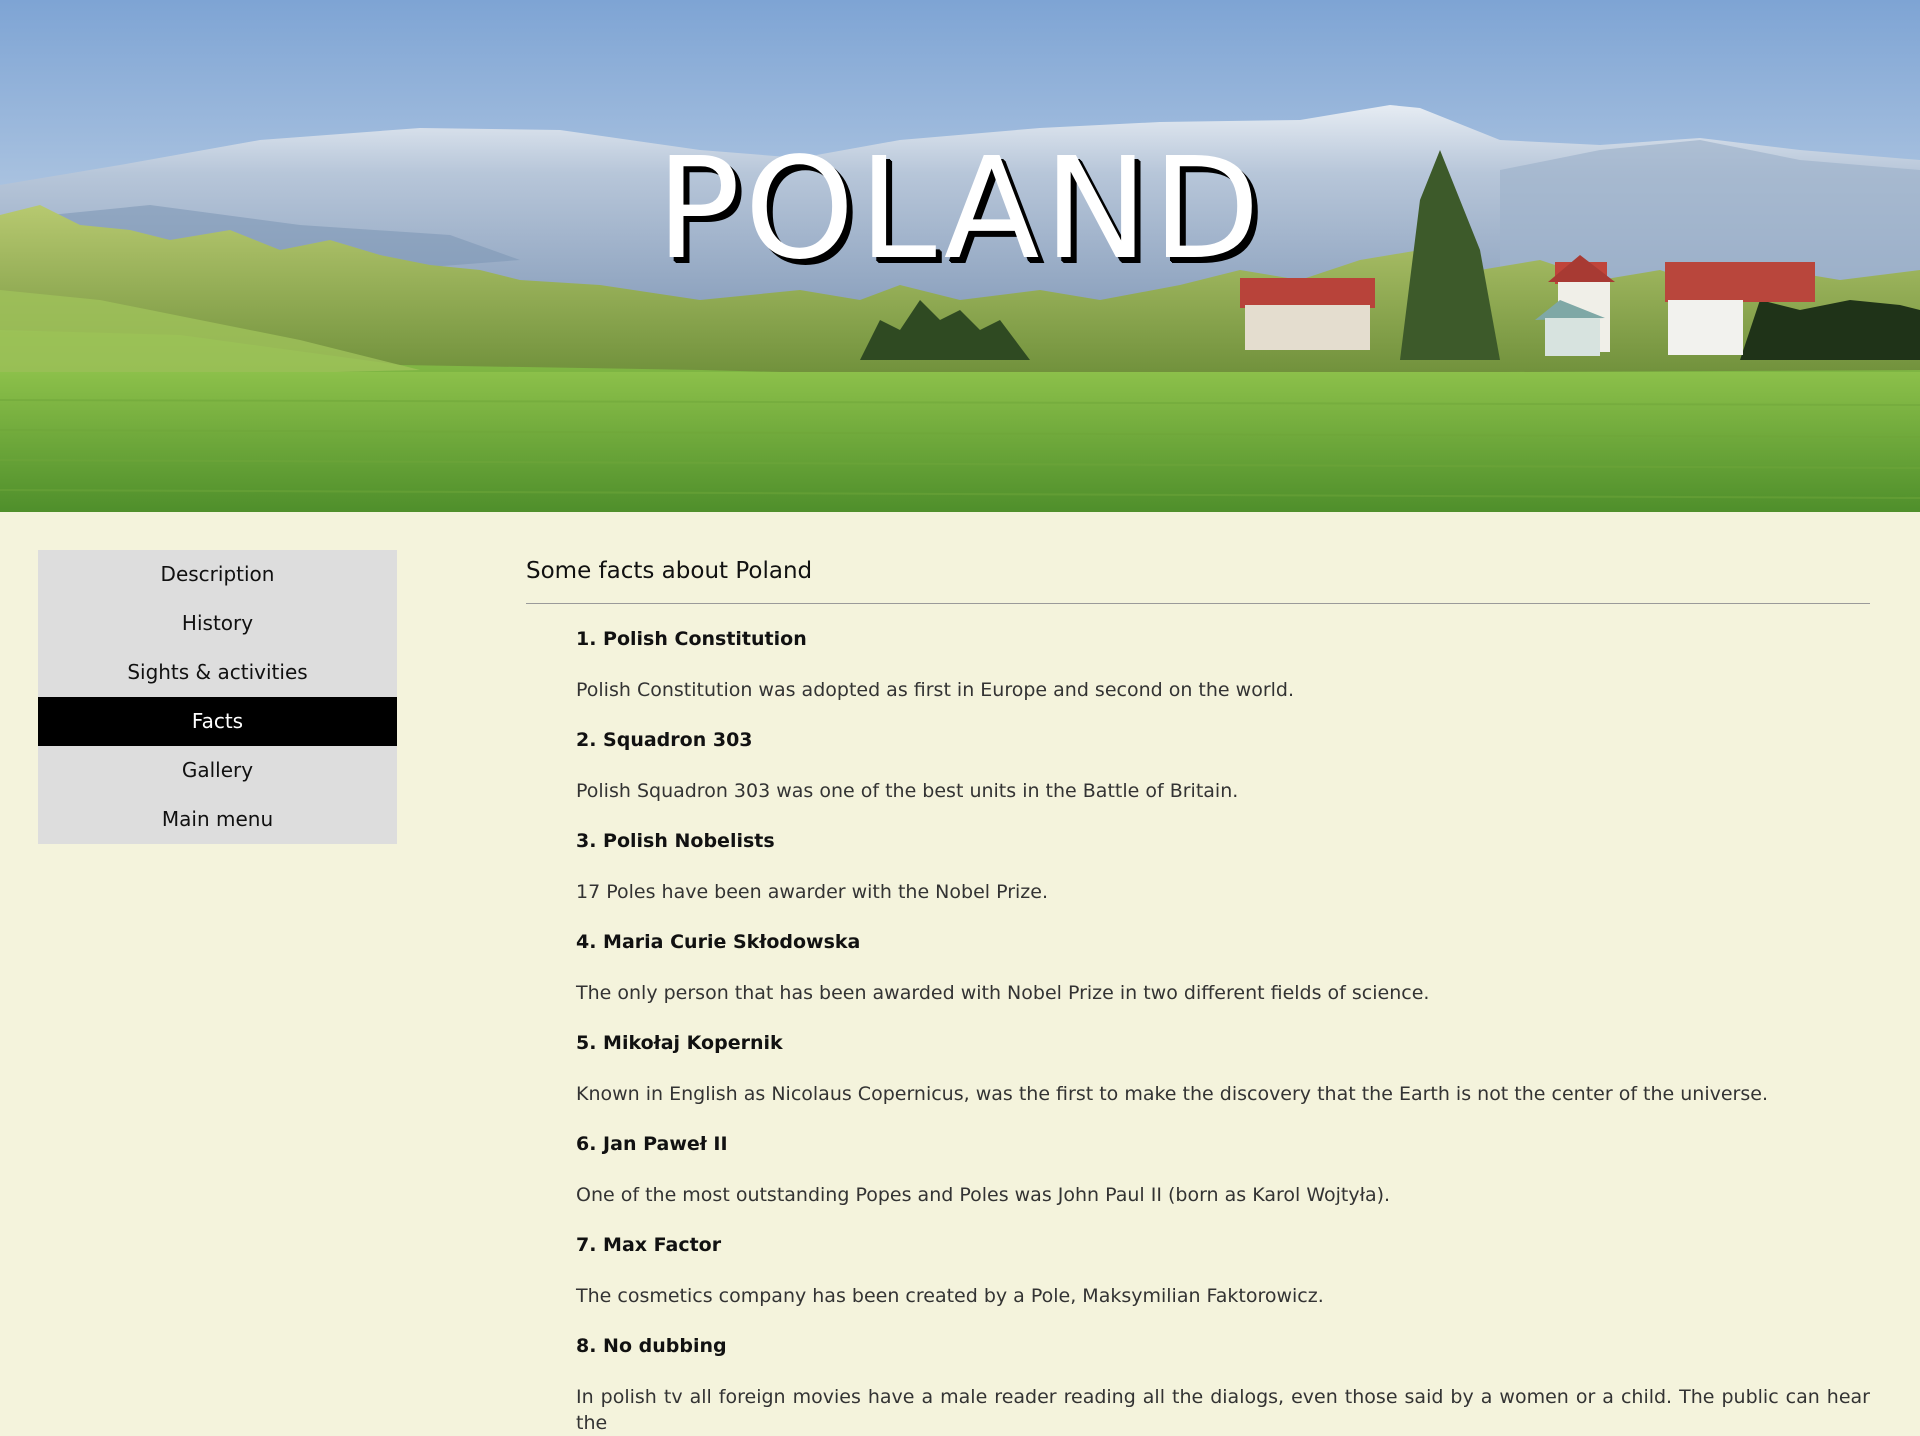 This screenshot has width=1920, height=1436. I want to click on sidebar-item-sights-activities: Sights & activities, so click(217, 672).